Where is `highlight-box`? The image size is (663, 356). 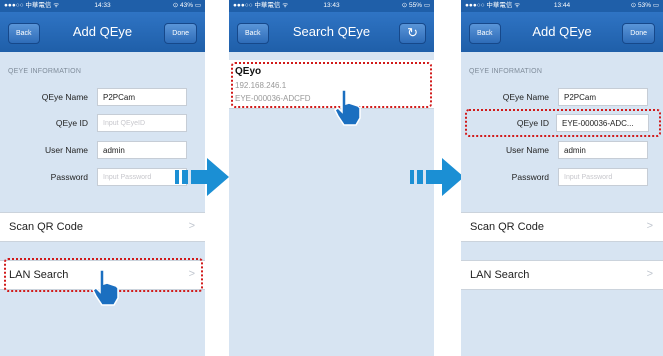 highlight-box is located at coordinates (563, 123).